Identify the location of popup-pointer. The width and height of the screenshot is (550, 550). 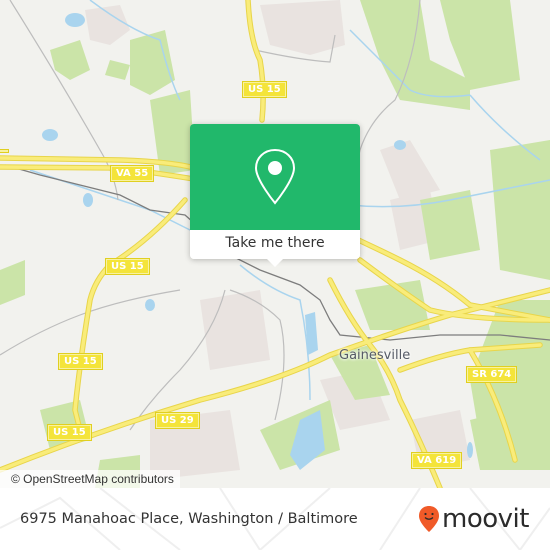
(275, 262).